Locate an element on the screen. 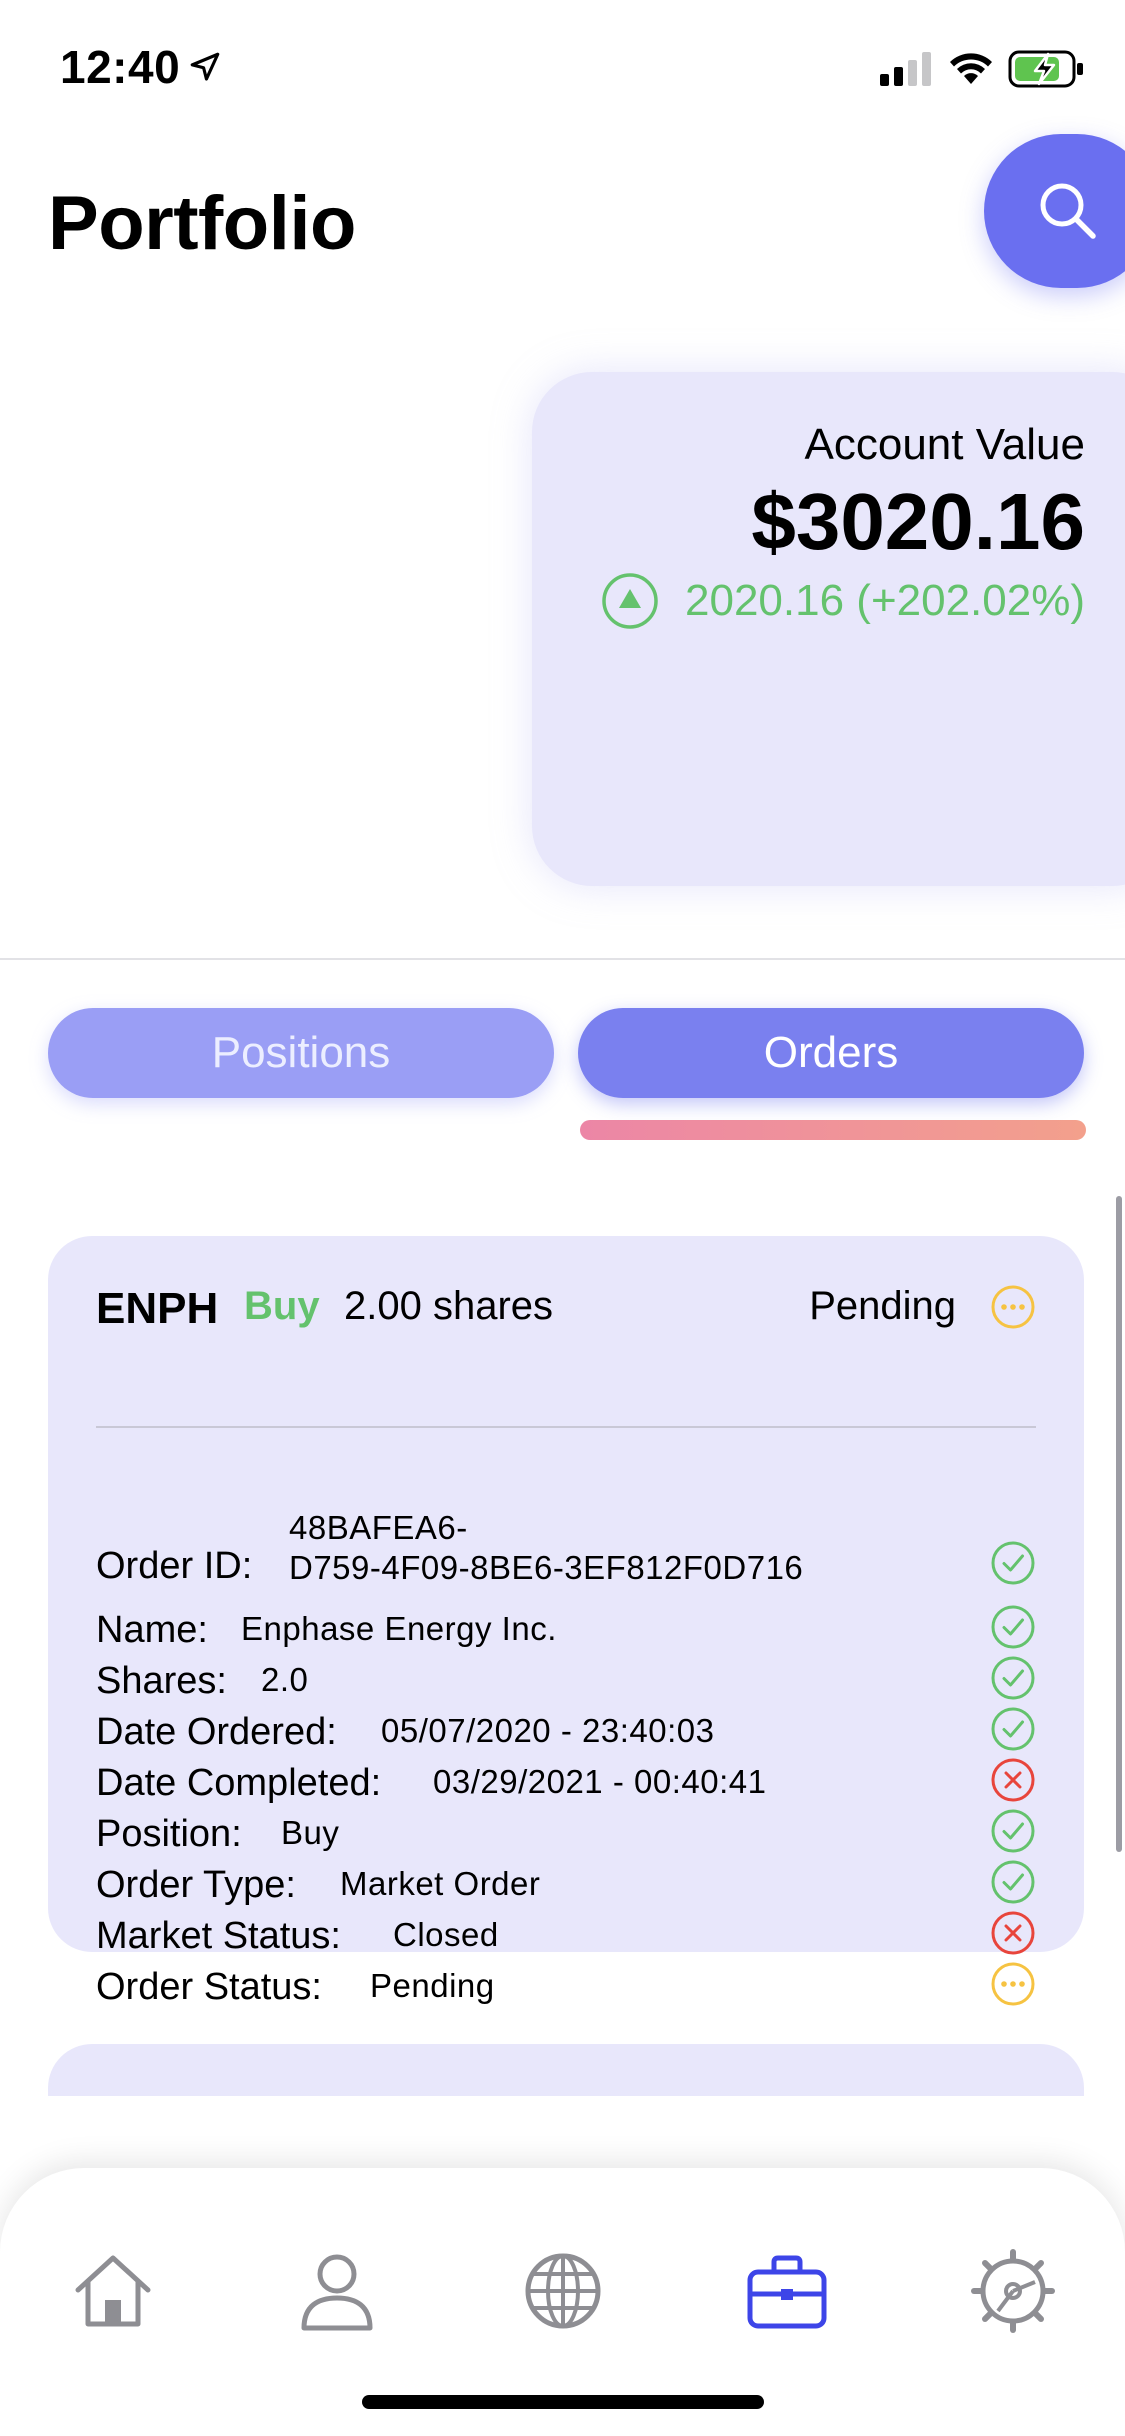 The height and width of the screenshot is (2436, 1125). detail-row-order-type: Order Type: Market Order is located at coordinates (566, 1882).